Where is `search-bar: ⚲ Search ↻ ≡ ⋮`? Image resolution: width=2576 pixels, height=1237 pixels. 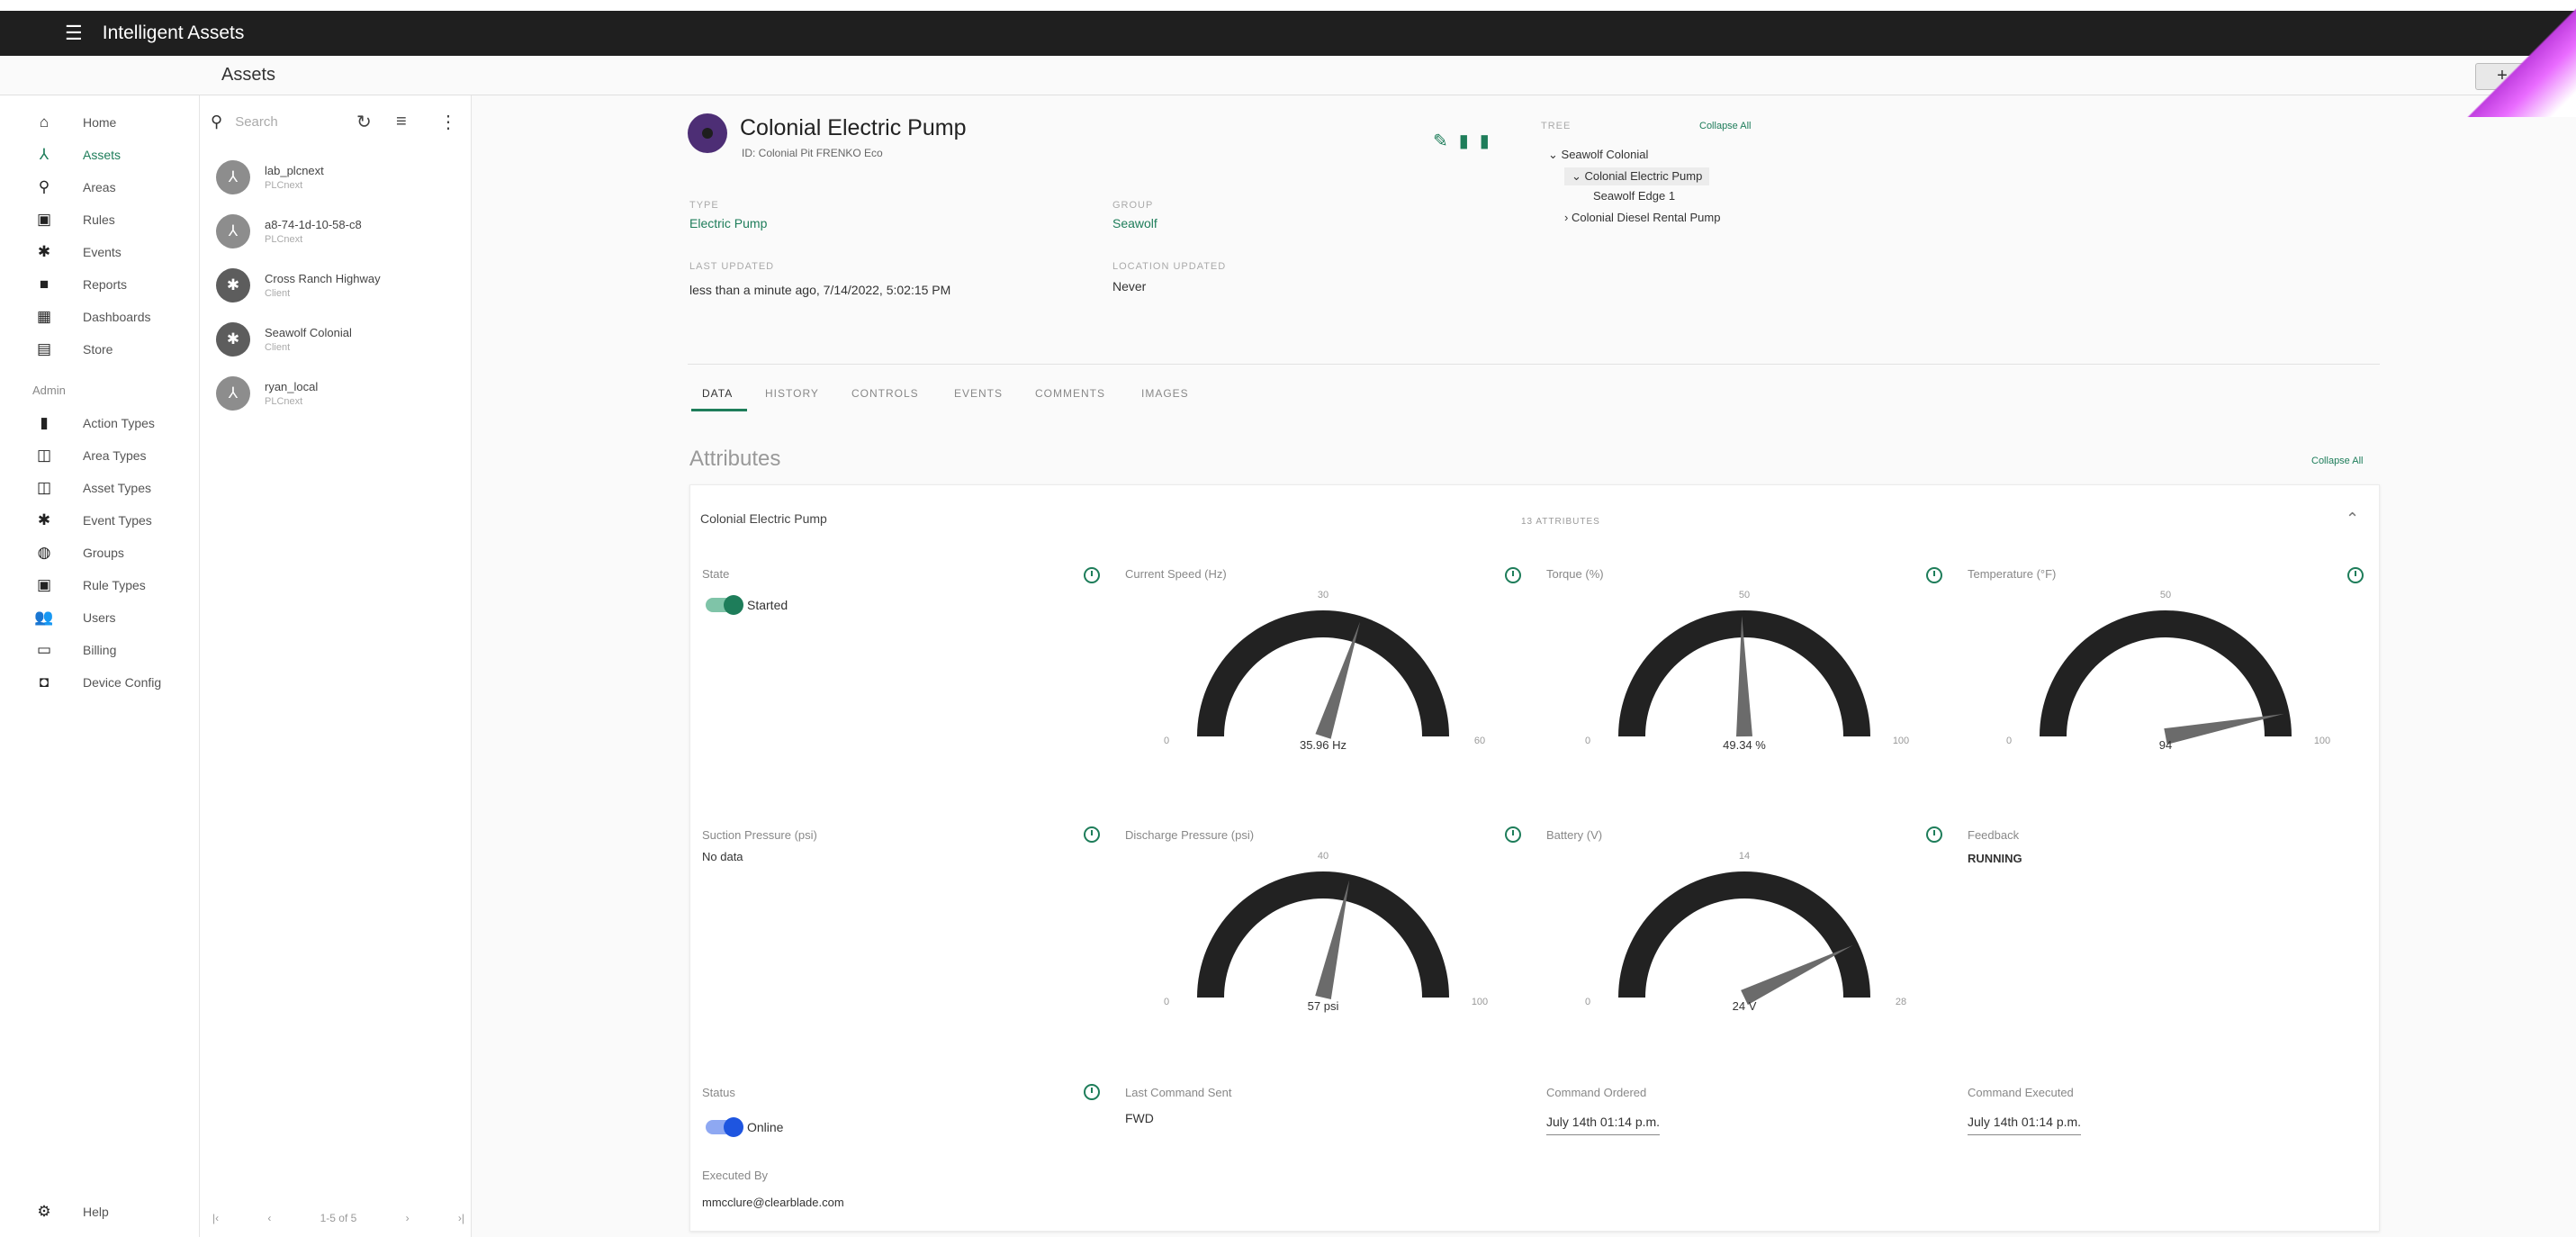
search-bar: ⚲ Search ↻ ≡ ⋮ is located at coordinates (337, 121).